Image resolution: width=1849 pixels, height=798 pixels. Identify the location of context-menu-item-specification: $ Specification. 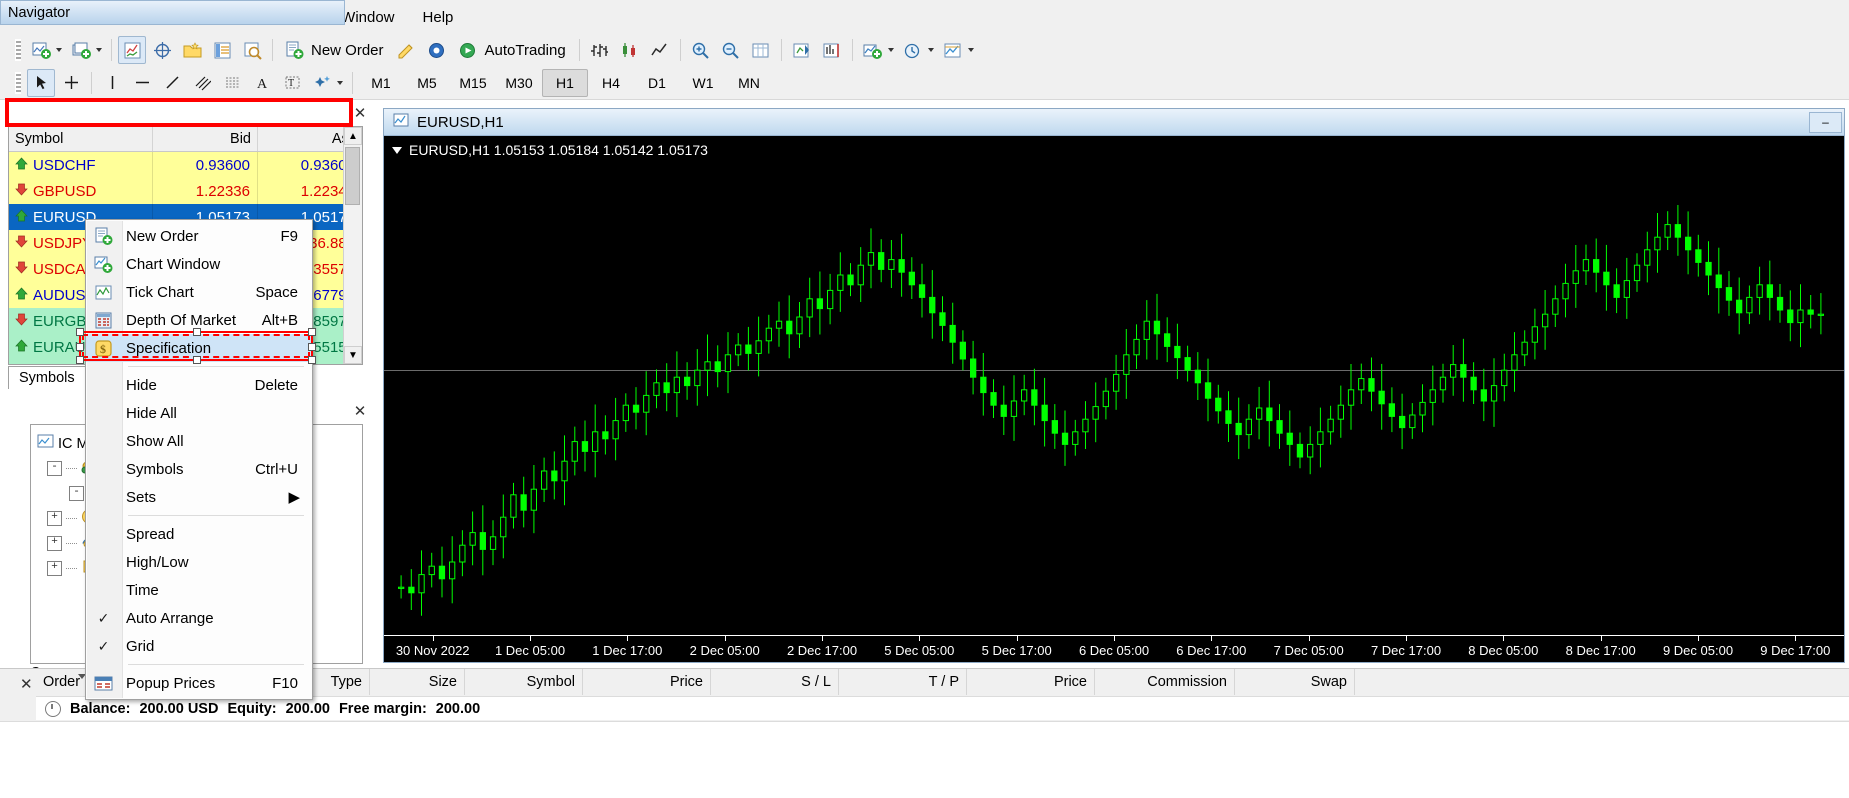
(199, 348).